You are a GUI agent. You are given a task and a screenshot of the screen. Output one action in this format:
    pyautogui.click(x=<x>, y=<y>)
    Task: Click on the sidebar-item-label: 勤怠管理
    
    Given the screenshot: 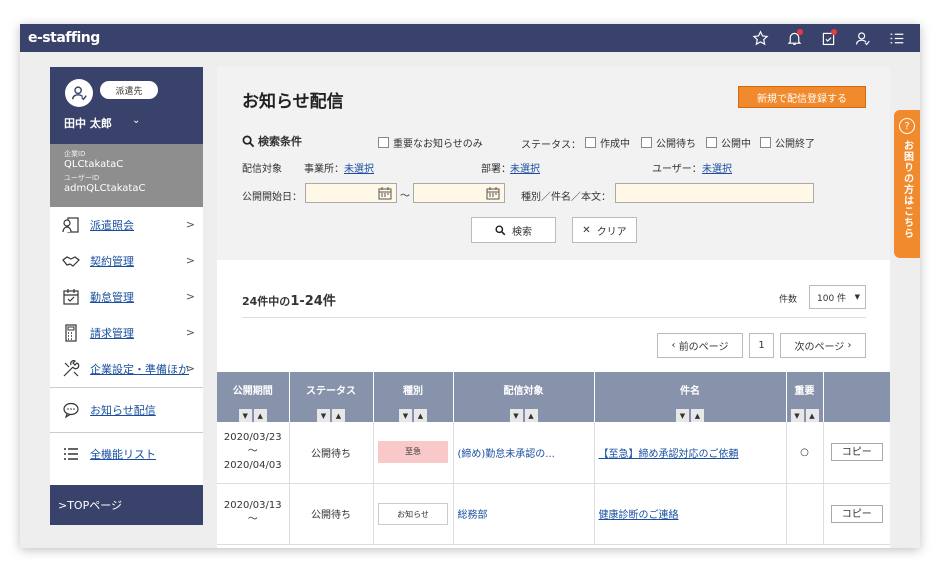 What is the action you would take?
    pyautogui.click(x=112, y=297)
    